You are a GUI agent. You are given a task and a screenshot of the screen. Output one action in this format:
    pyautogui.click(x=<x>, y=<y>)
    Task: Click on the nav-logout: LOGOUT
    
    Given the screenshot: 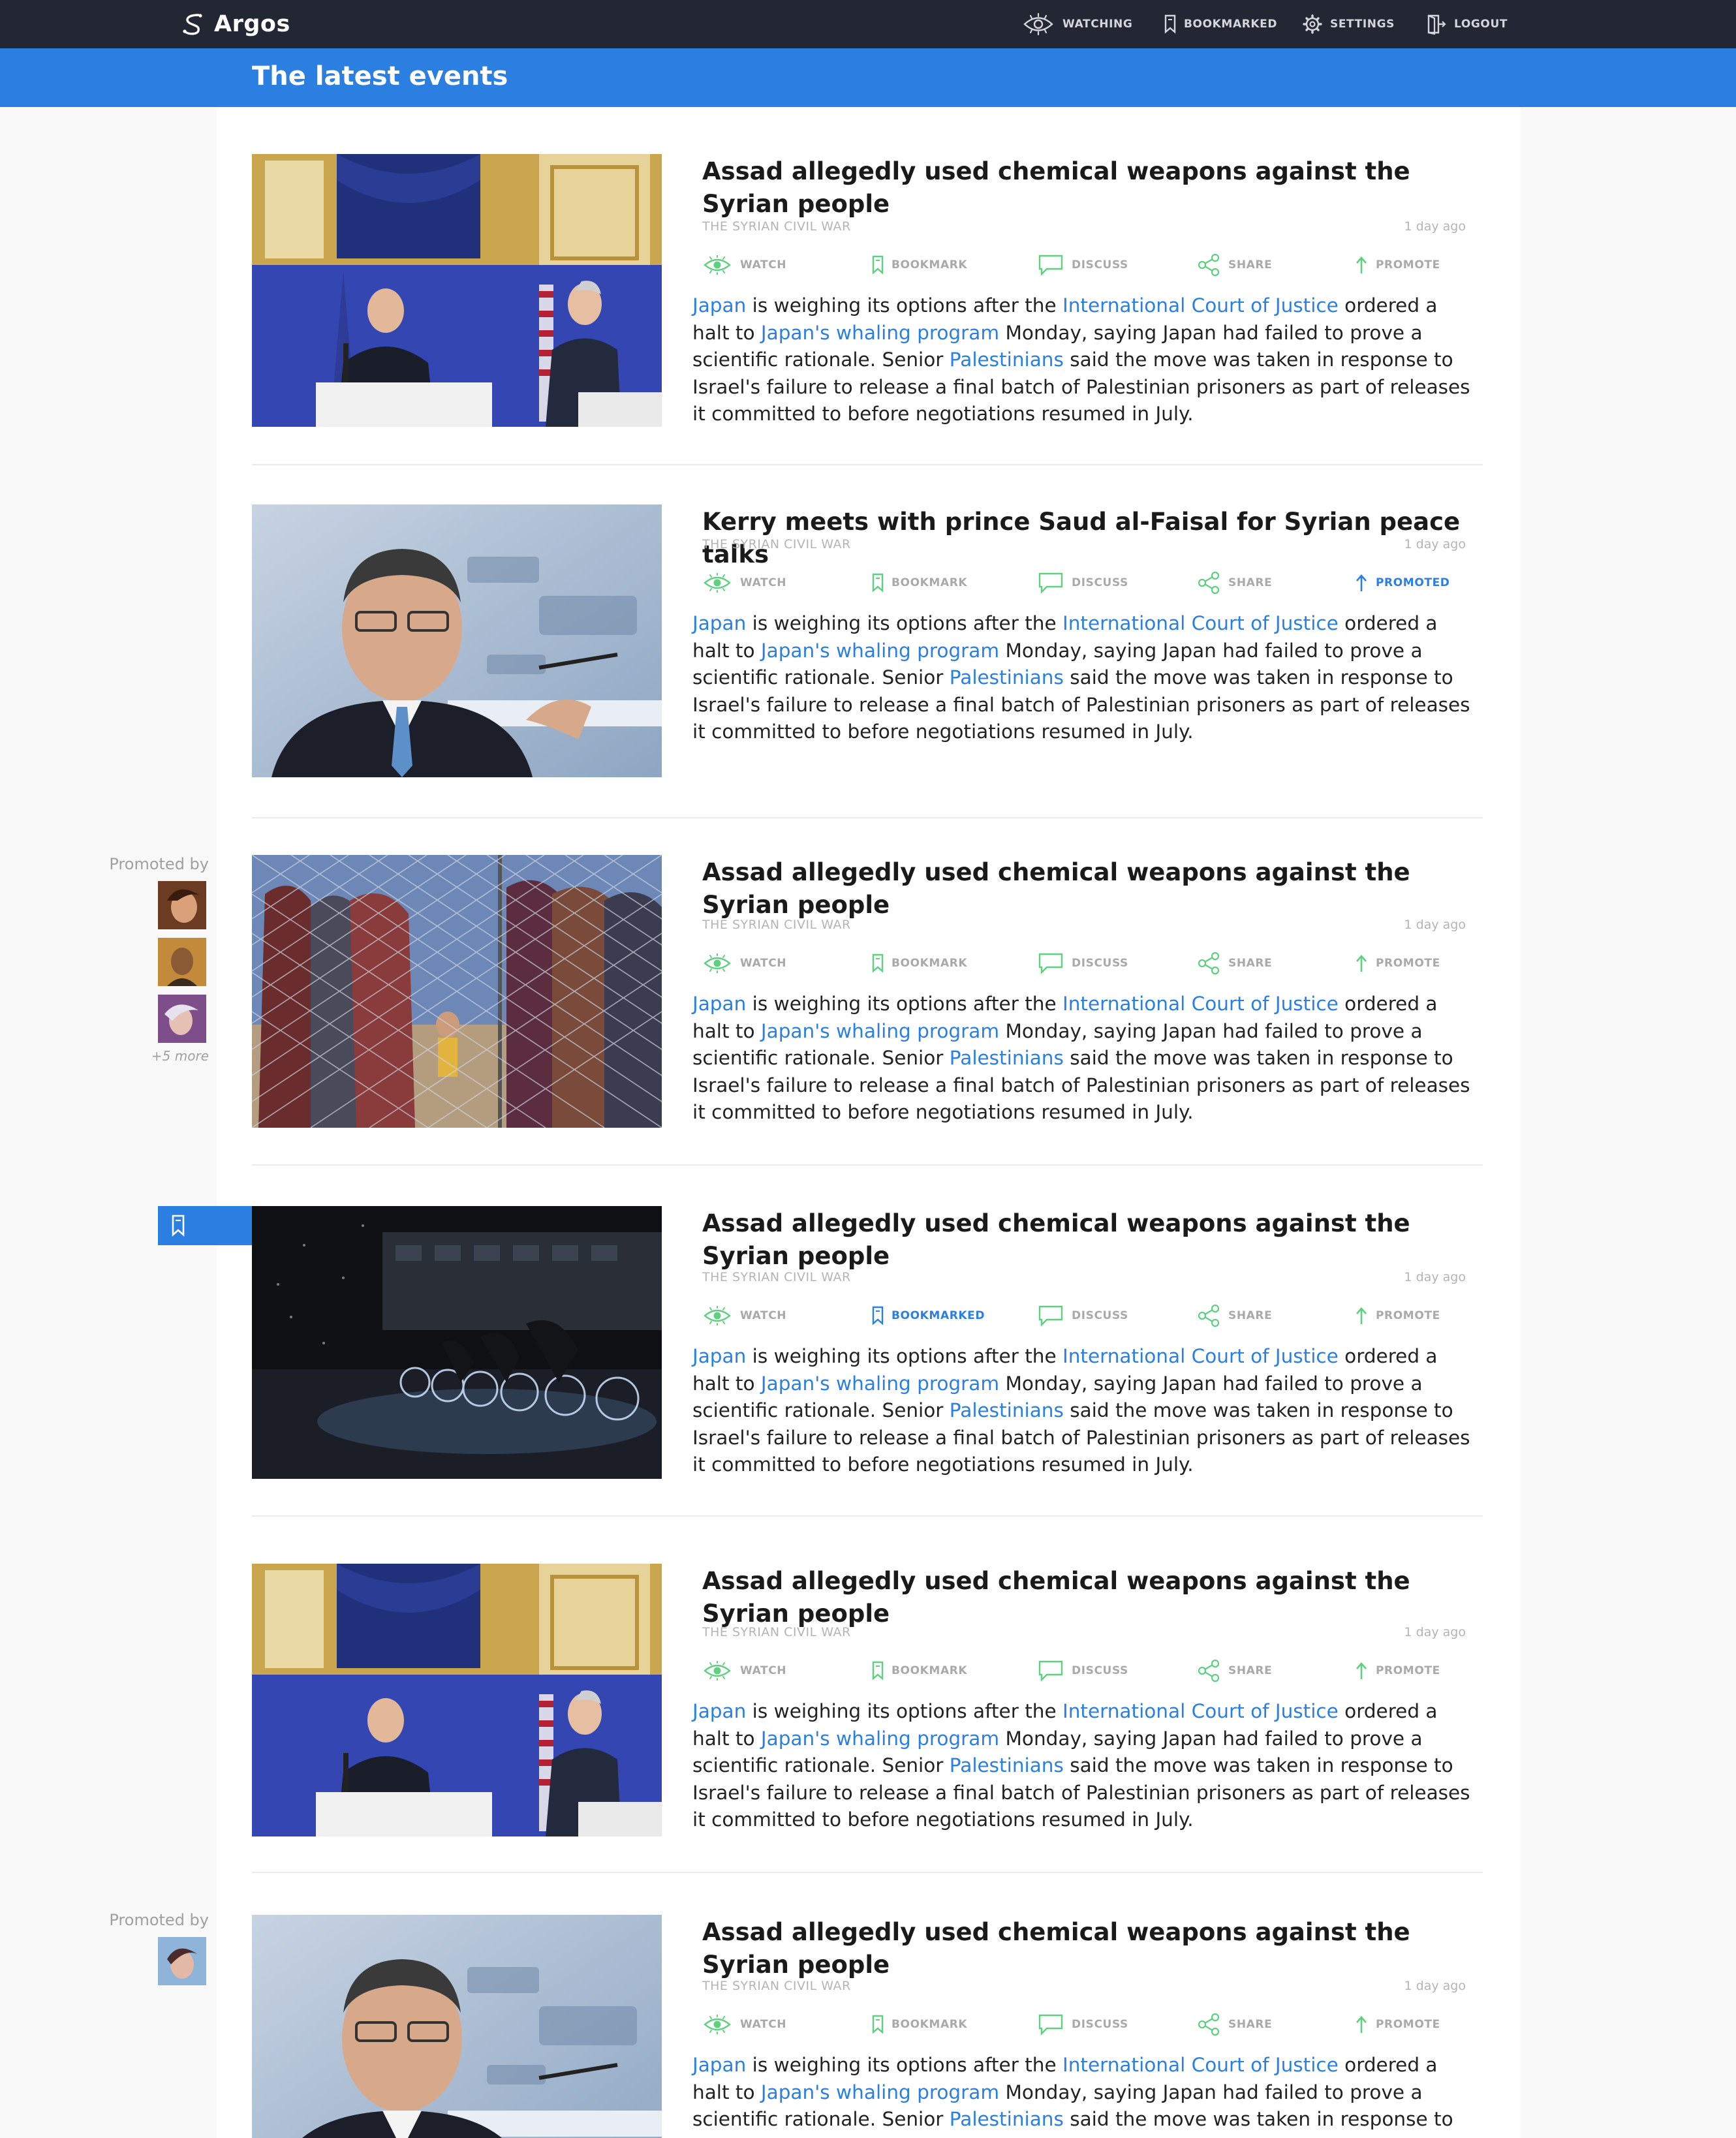 What is the action you would take?
    pyautogui.click(x=1468, y=24)
    